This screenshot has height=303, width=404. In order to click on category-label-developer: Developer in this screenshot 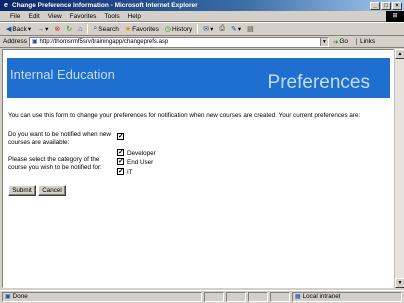, I will do `click(141, 153)`.